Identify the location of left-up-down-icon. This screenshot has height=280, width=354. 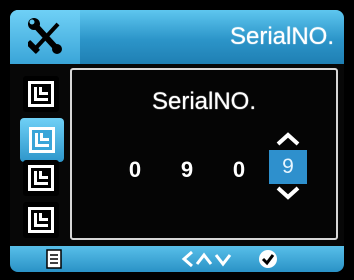
(207, 259).